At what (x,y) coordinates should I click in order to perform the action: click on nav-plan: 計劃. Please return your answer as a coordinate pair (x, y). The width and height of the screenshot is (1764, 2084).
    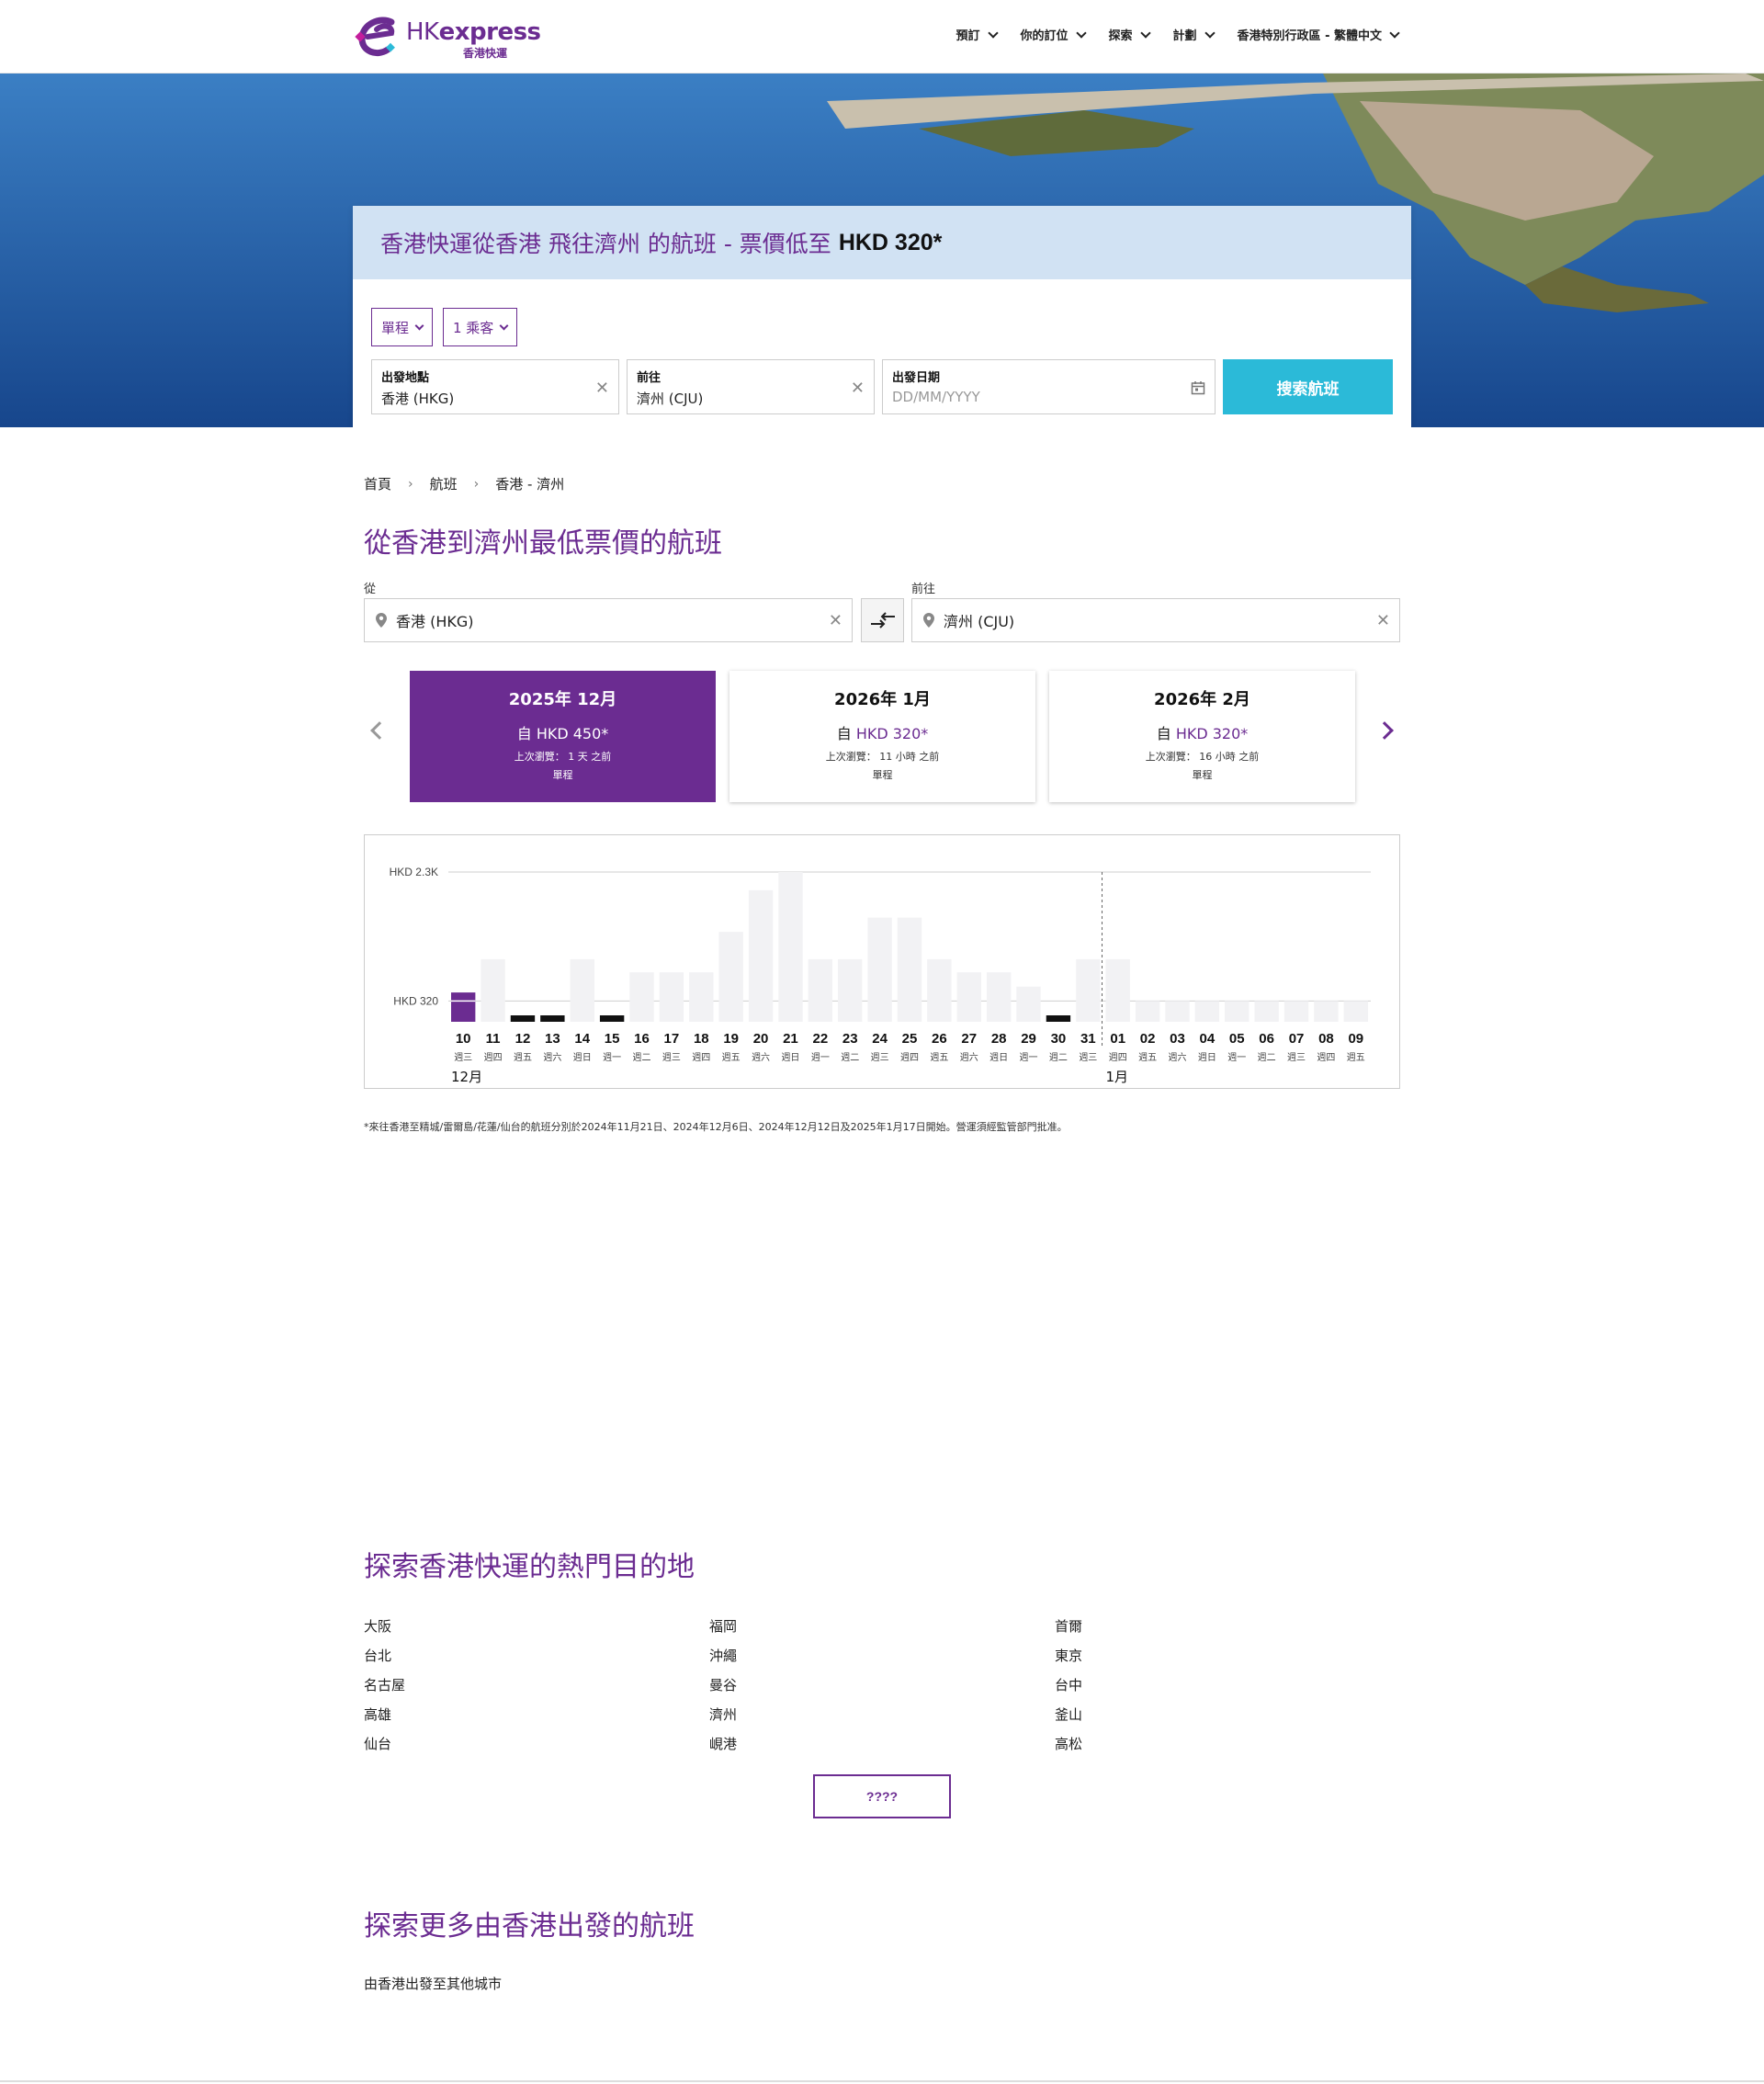
    Looking at the image, I should click on (1195, 34).